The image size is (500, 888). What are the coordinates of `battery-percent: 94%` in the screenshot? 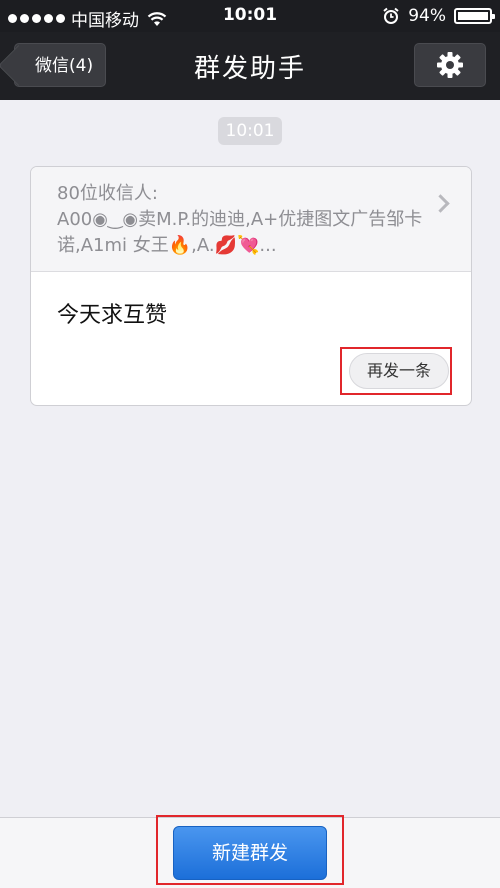 It's located at (427, 16).